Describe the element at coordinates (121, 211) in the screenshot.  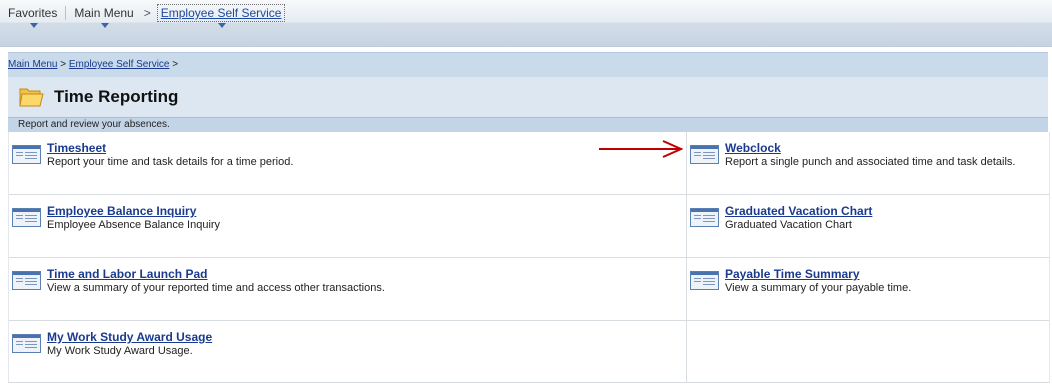
I see `employee-balance-inquiry-link: Employee Balance Inquiry` at that location.